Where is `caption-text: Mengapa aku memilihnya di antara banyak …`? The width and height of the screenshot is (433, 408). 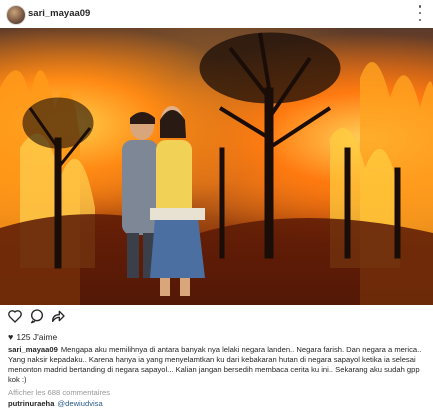 caption-text: Mengapa aku memilihnya di antara banyak … is located at coordinates (215, 364).